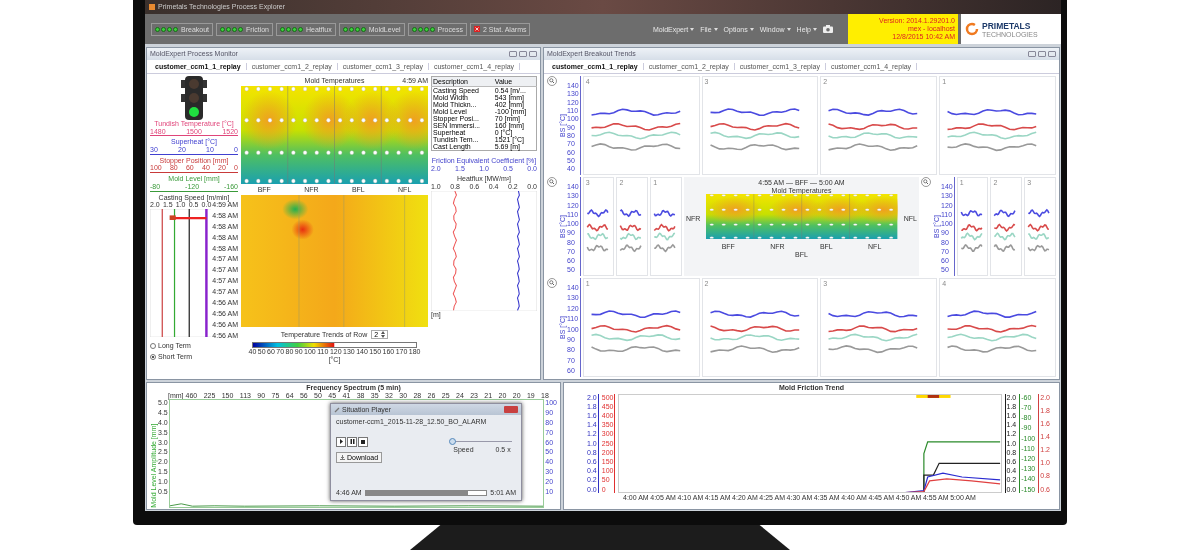 Image resolution: width=1200 pixels, height=550 pixels. What do you see at coordinates (828, 29) in the screenshot?
I see `camera-icon` at bounding box center [828, 29].